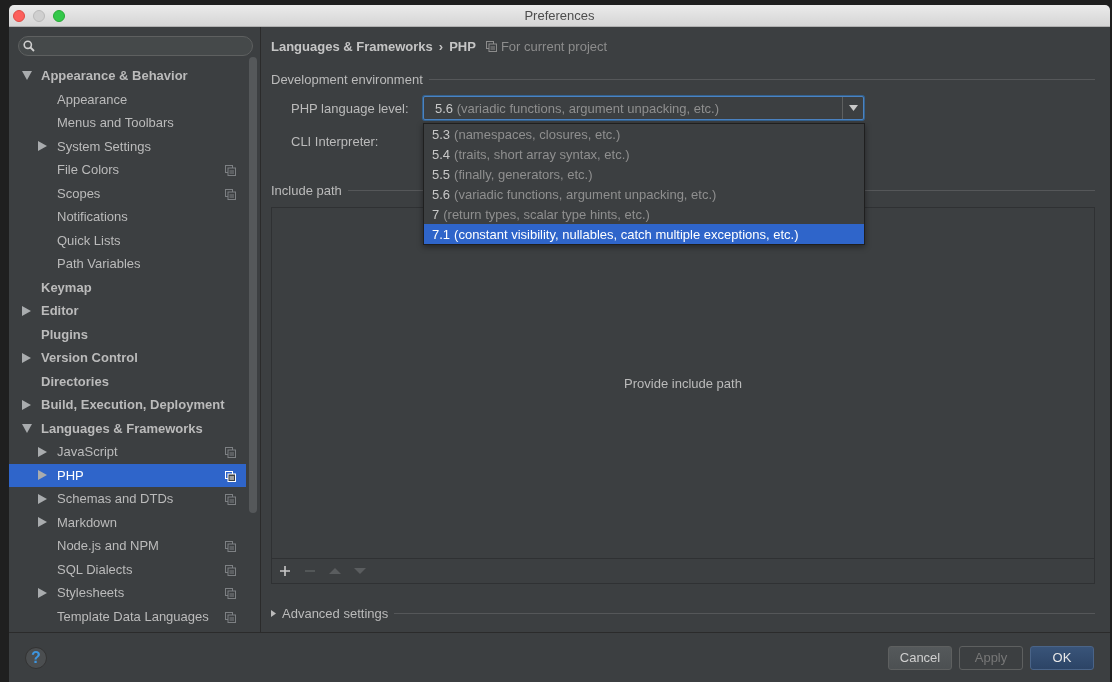 The width and height of the screenshot is (1112, 682). I want to click on tree-item: Appearance & Behavior, so click(128, 76).